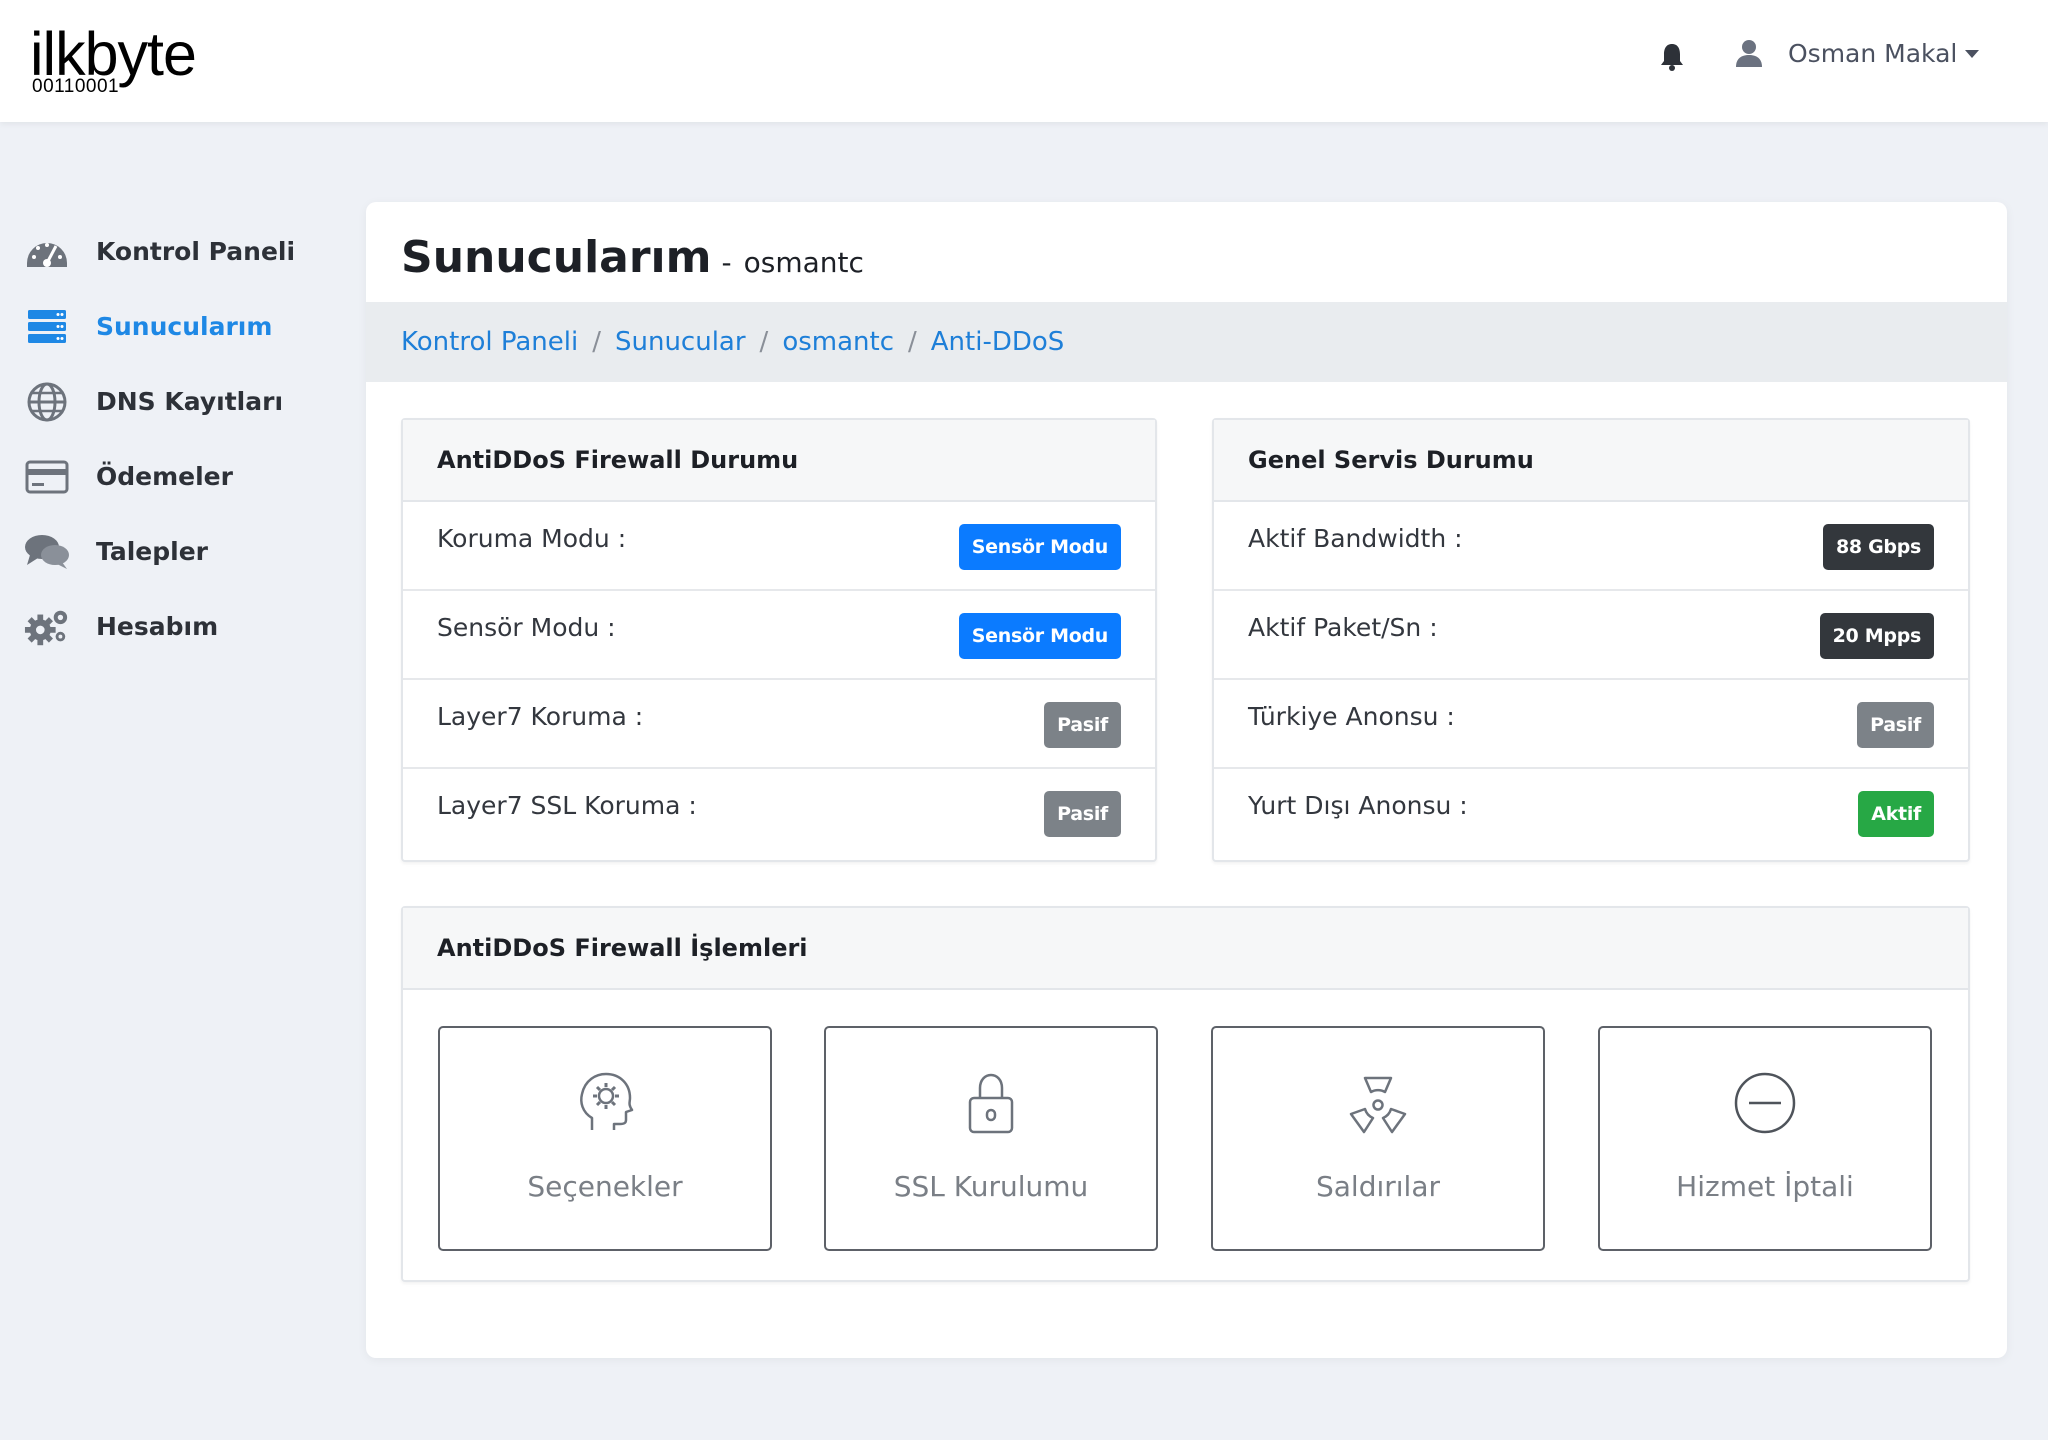 This screenshot has height=1440, width=2048. What do you see at coordinates (190, 401) in the screenshot?
I see `sidebar-item-label: DNS Kayıtları` at bounding box center [190, 401].